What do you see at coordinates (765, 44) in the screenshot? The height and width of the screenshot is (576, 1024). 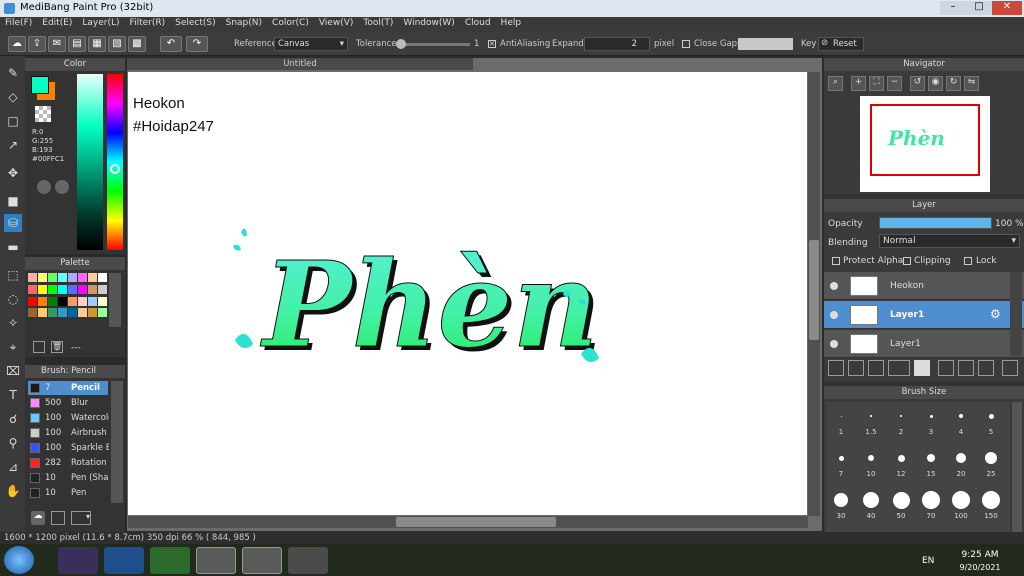 I see `close-gaps-slider` at bounding box center [765, 44].